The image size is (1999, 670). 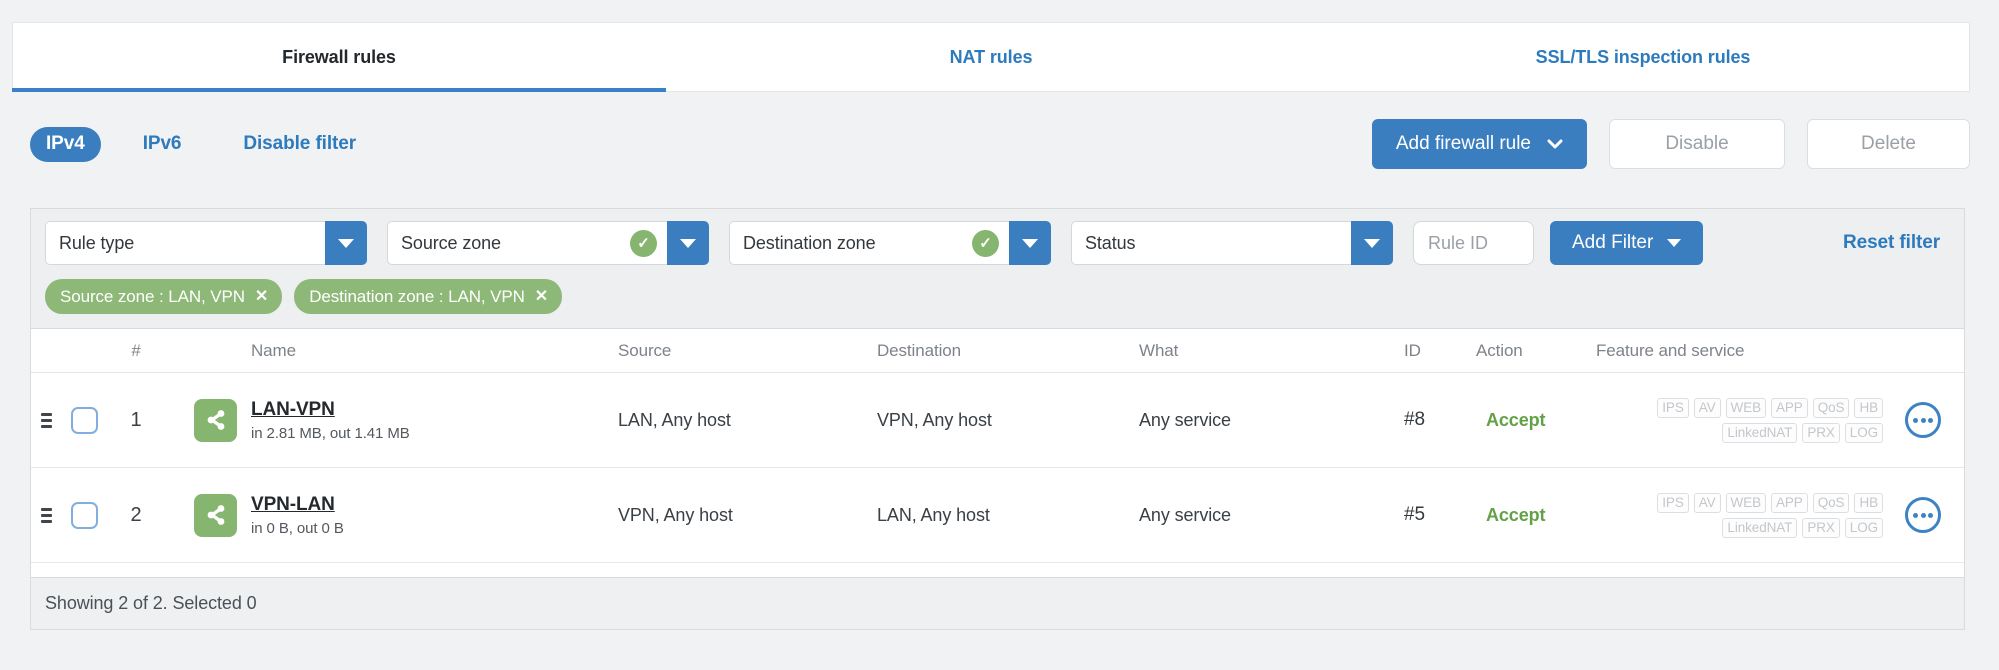 I want to click on status-dropdown: Status, so click(x=1232, y=243).